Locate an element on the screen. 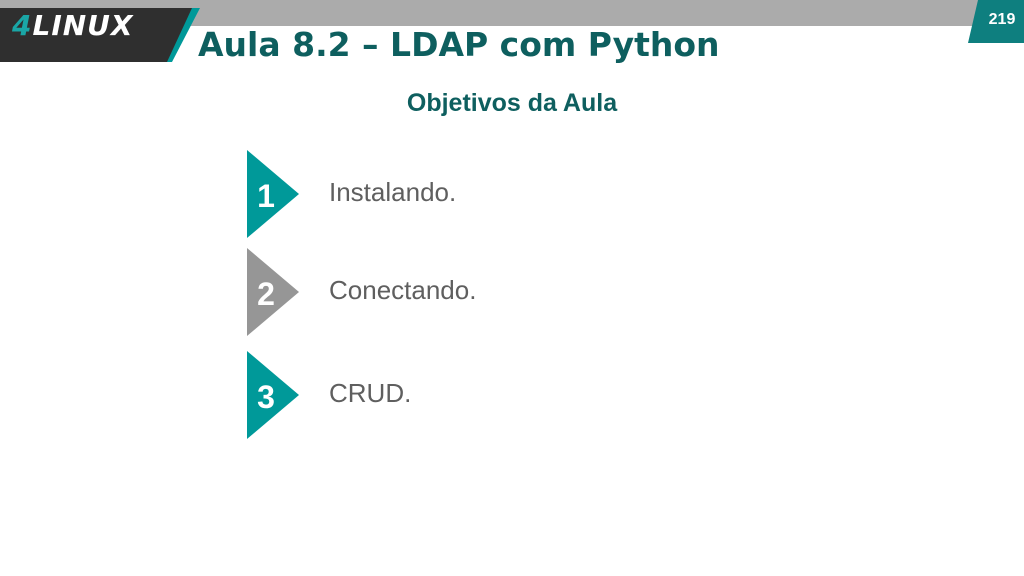  page-number: 219 is located at coordinates (1002, 19).